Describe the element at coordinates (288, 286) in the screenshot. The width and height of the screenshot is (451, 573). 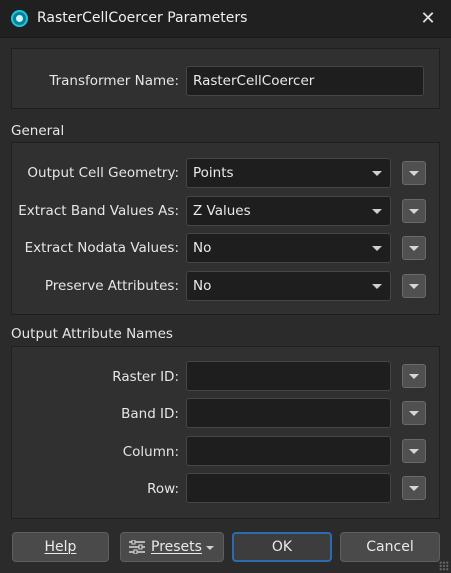
I see `preserve-attributes-select: No` at that location.